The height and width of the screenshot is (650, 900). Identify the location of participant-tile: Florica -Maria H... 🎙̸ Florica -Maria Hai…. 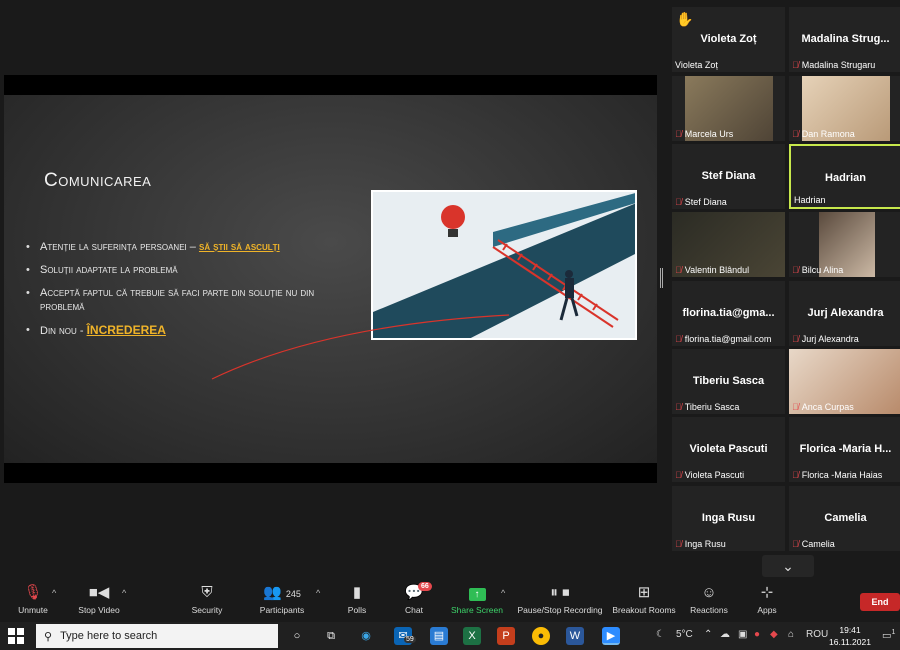
(844, 449).